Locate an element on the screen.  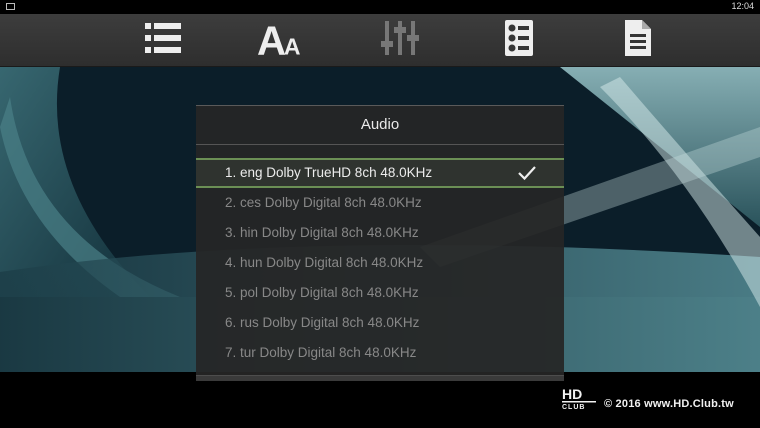
numbered-list-icon is located at coordinates (519, 38).